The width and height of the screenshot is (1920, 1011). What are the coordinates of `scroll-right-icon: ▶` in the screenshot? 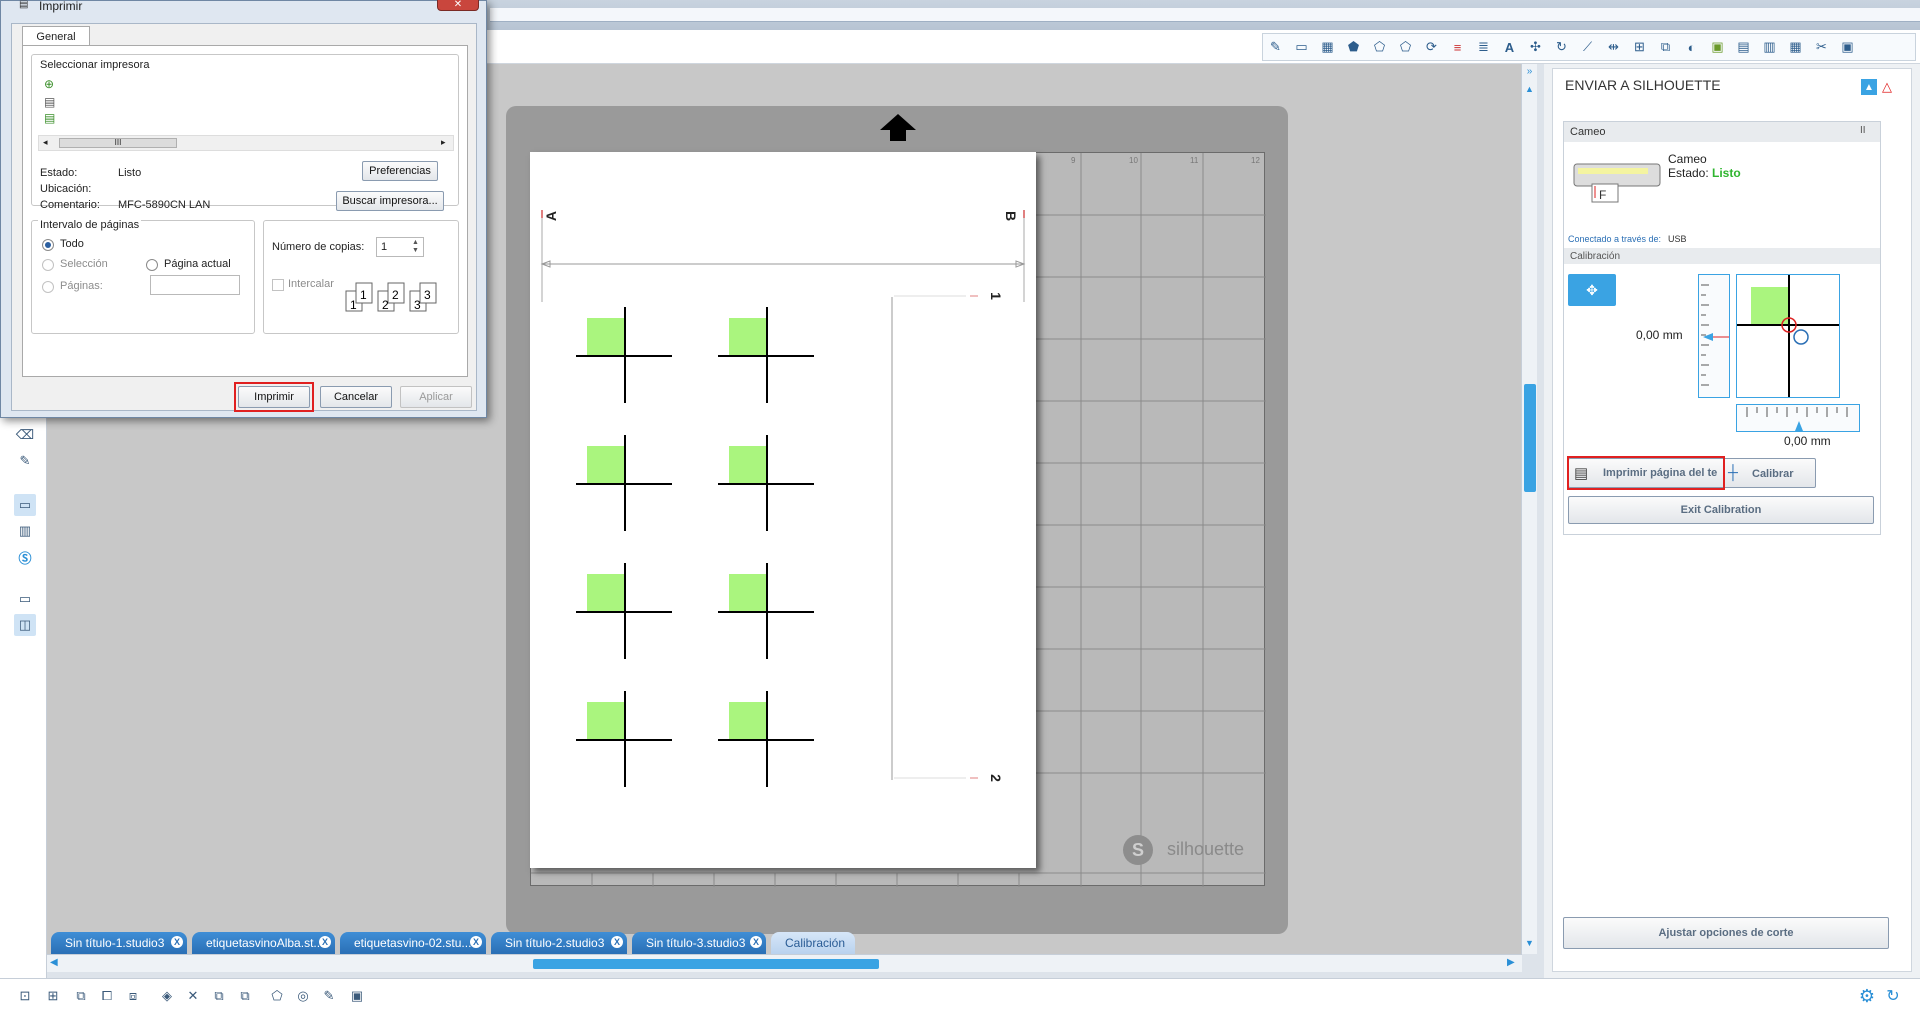 It's located at (1511, 962).